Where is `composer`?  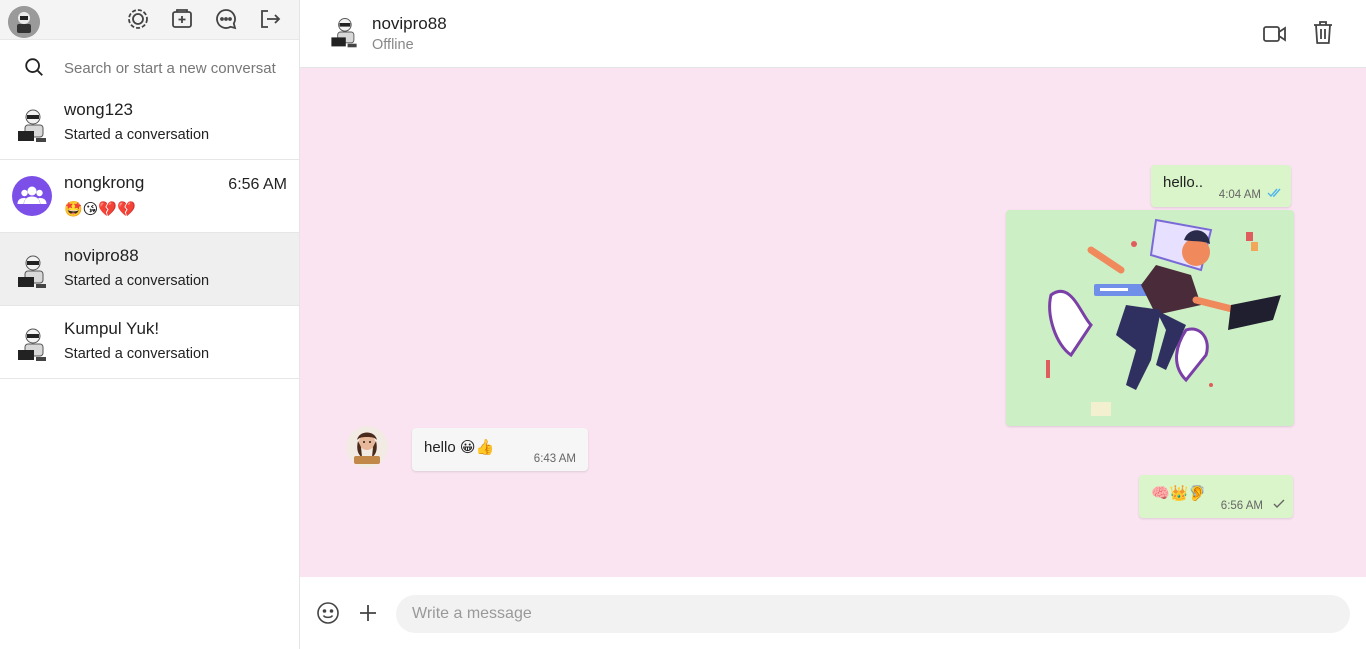 composer is located at coordinates (833, 613).